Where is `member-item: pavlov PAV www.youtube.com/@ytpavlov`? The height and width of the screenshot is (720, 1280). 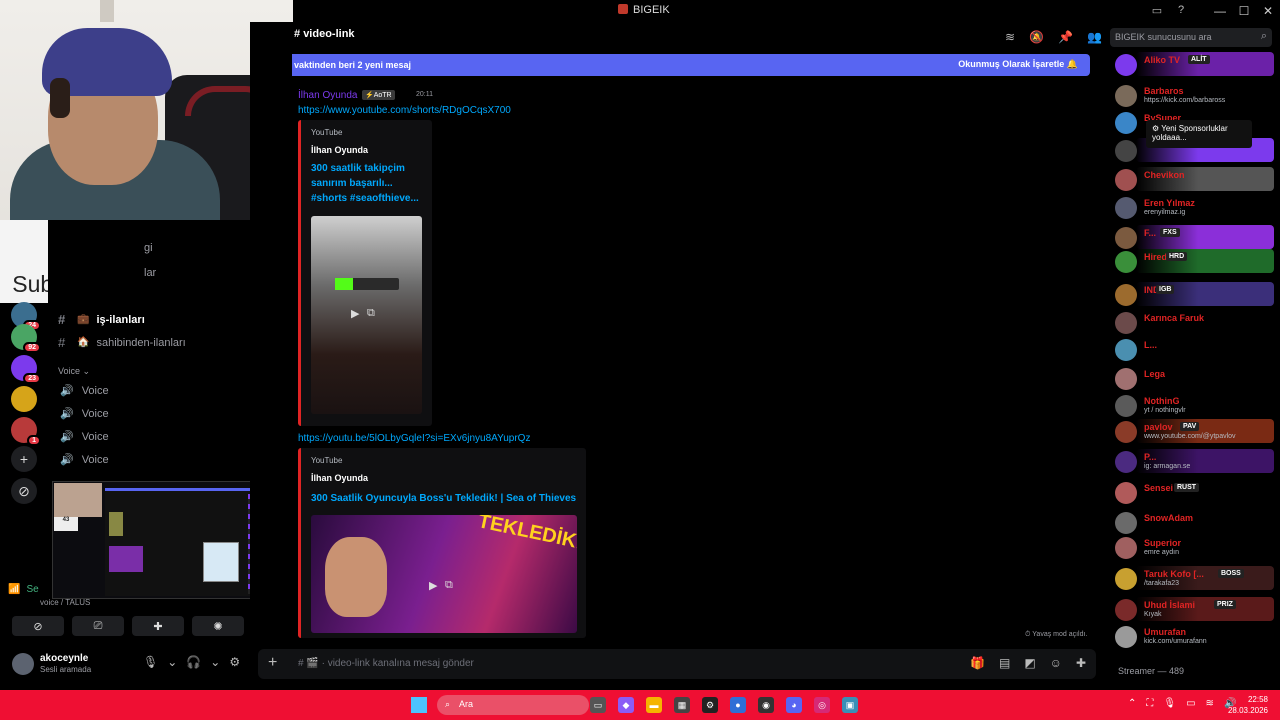 member-item: pavlov PAV www.youtube.com/@ytpavlov is located at coordinates (1194, 431).